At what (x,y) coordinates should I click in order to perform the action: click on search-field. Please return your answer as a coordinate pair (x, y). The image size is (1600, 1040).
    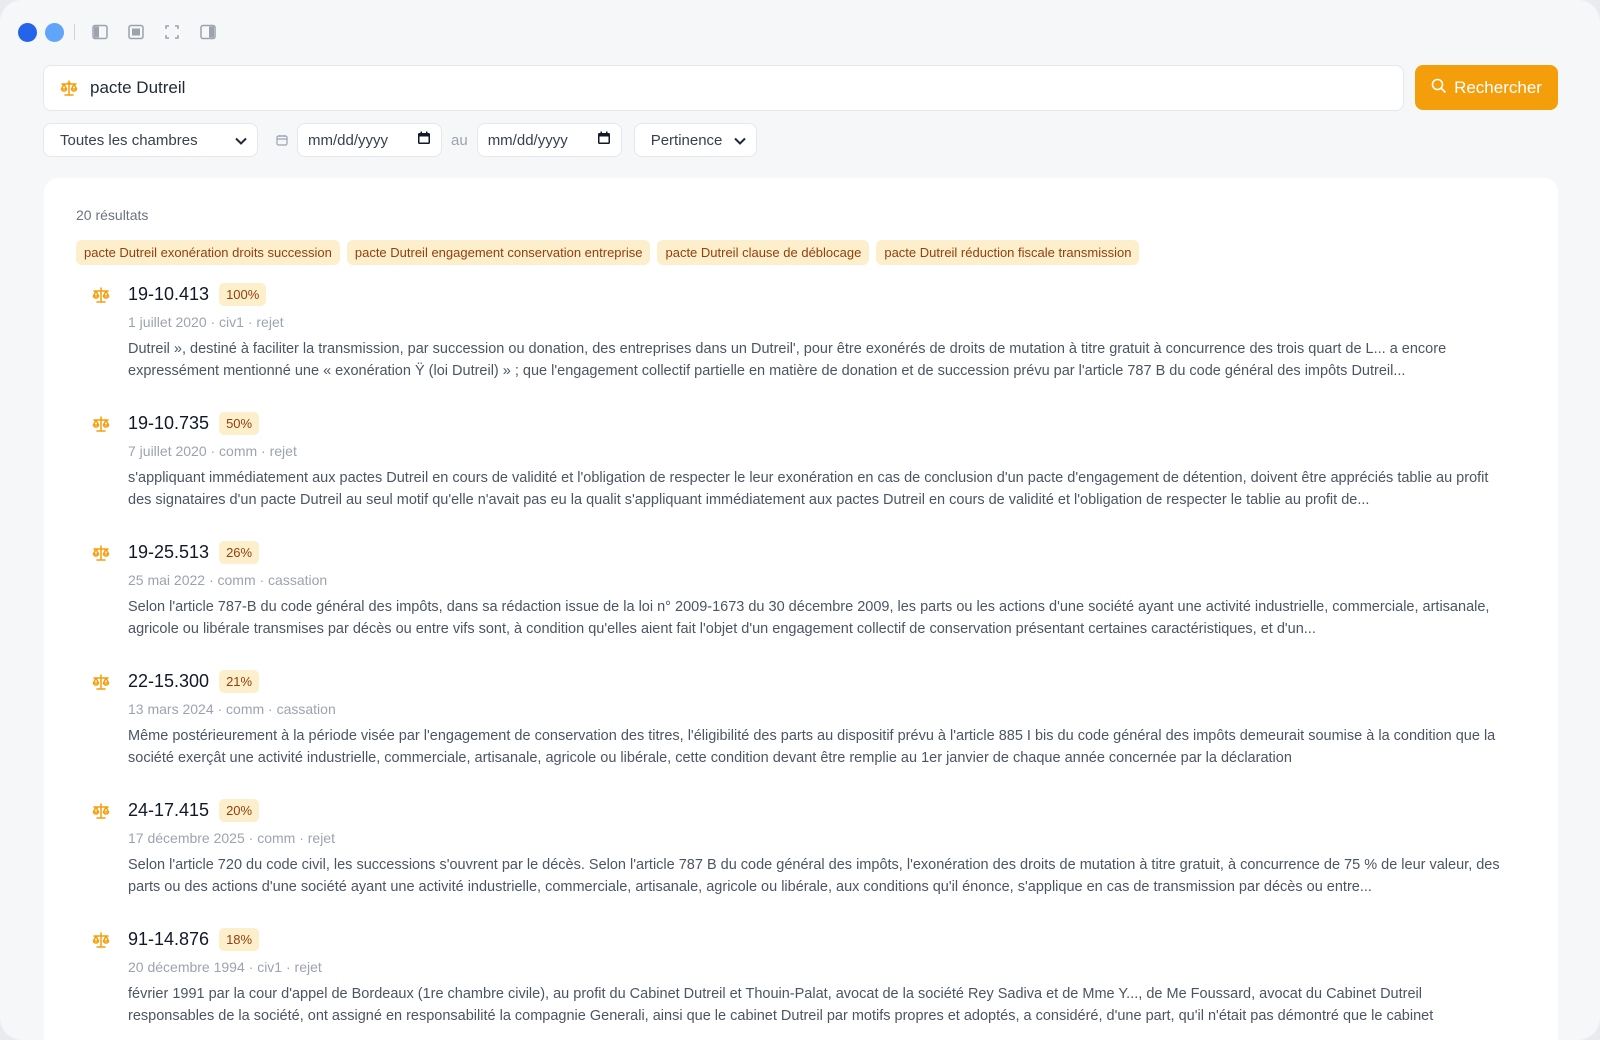
    Looking at the image, I should click on (723, 88).